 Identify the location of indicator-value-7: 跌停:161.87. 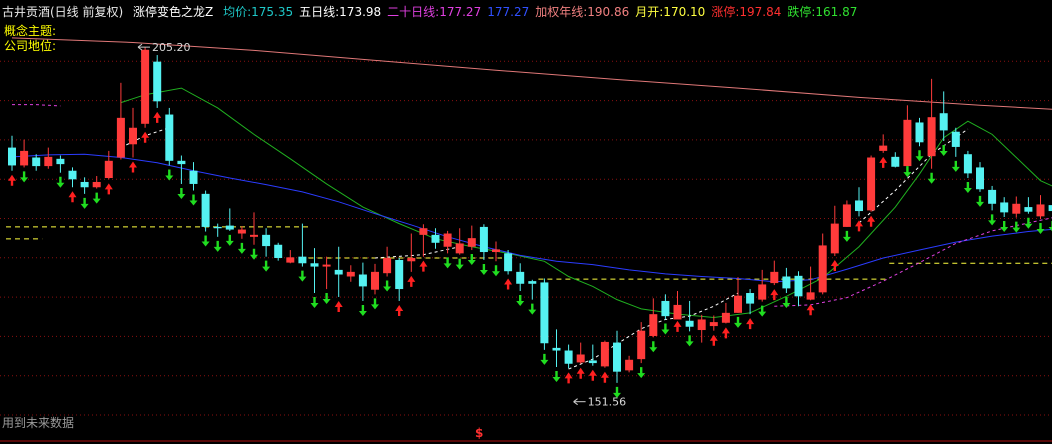
(822, 12).